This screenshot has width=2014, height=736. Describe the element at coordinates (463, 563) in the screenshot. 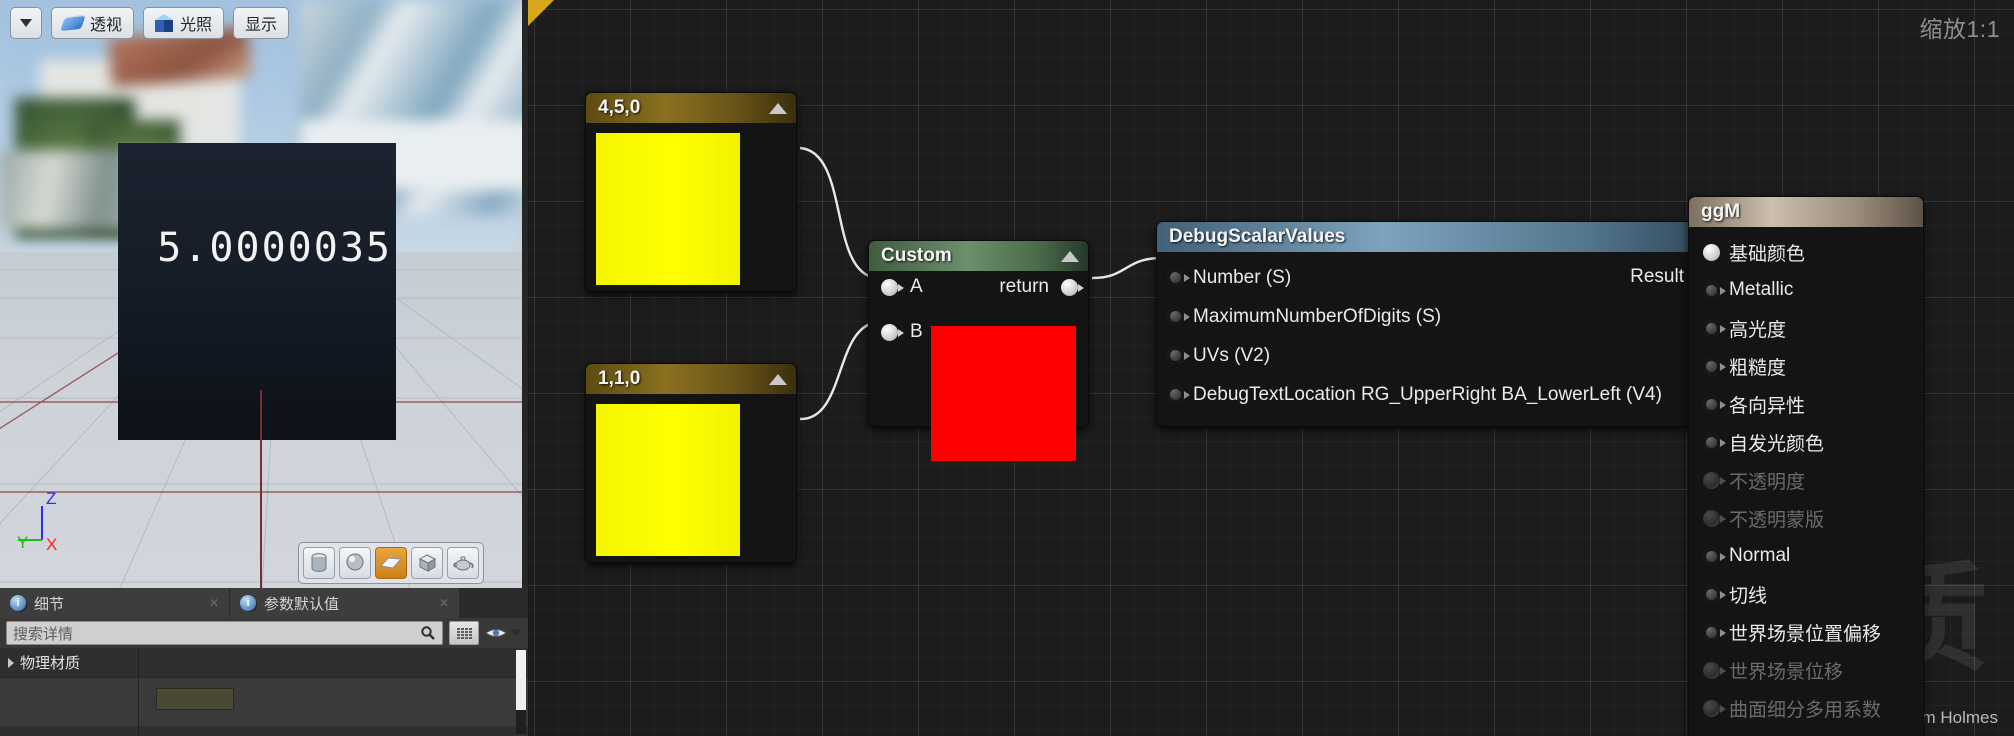

I see `primitive-teapot-button` at that location.